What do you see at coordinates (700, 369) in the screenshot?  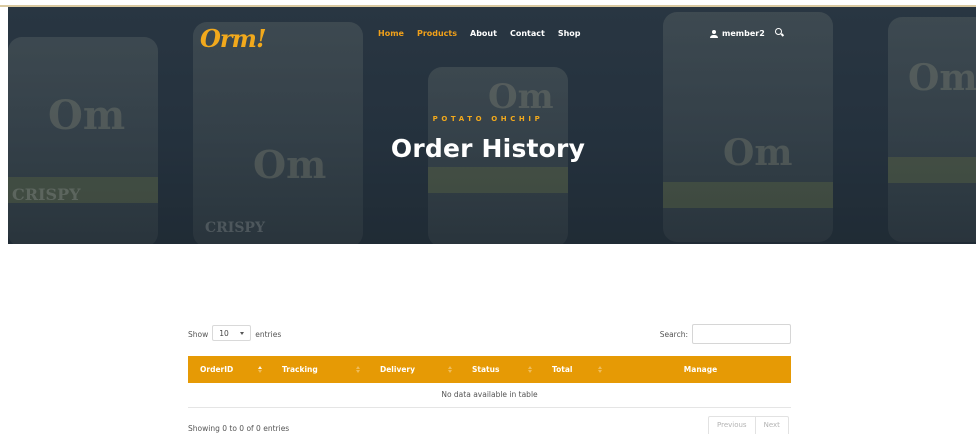 I see `column-header-manage: Manage` at bounding box center [700, 369].